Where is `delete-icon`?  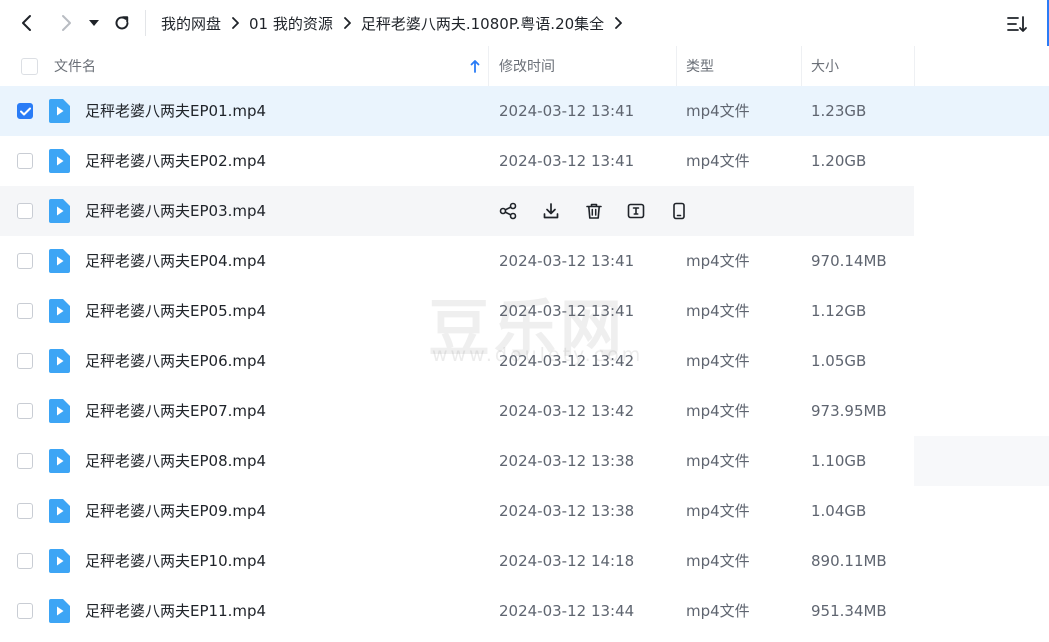
delete-icon is located at coordinates (594, 211).